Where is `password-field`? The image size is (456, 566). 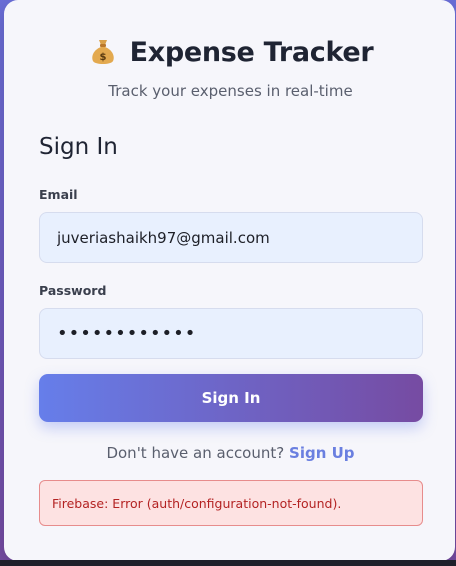 password-field is located at coordinates (231, 333).